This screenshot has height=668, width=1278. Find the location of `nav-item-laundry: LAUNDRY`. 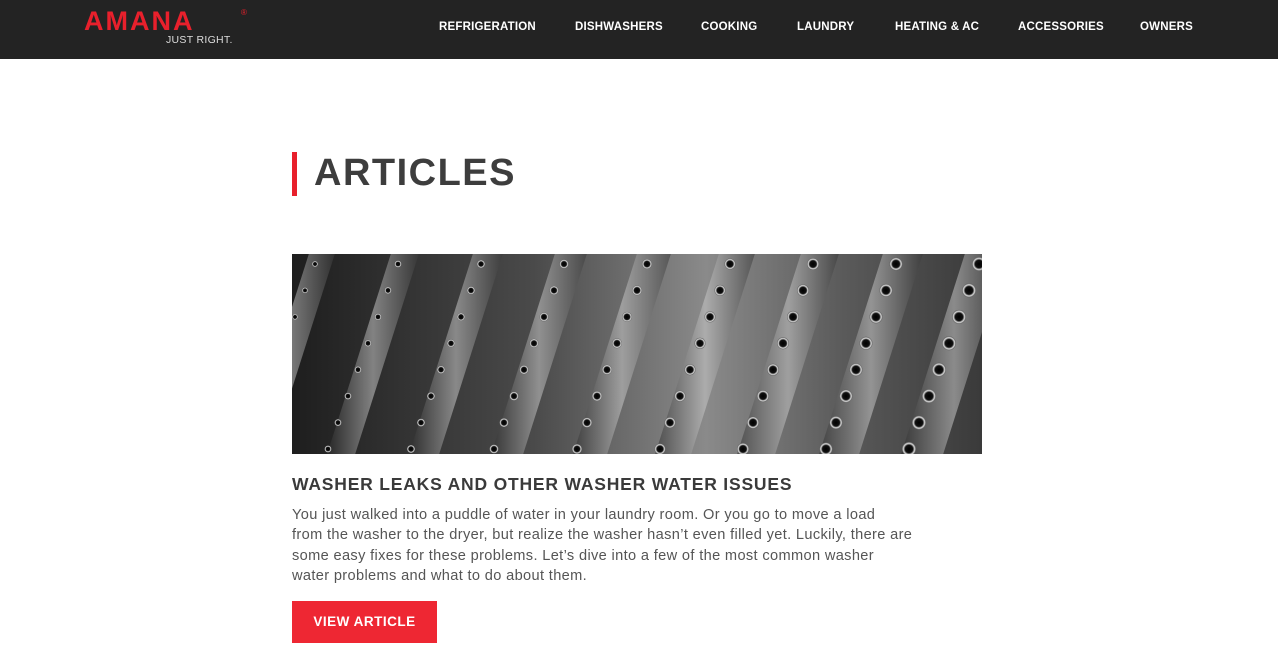

nav-item-laundry: LAUNDRY is located at coordinates (825, 27).